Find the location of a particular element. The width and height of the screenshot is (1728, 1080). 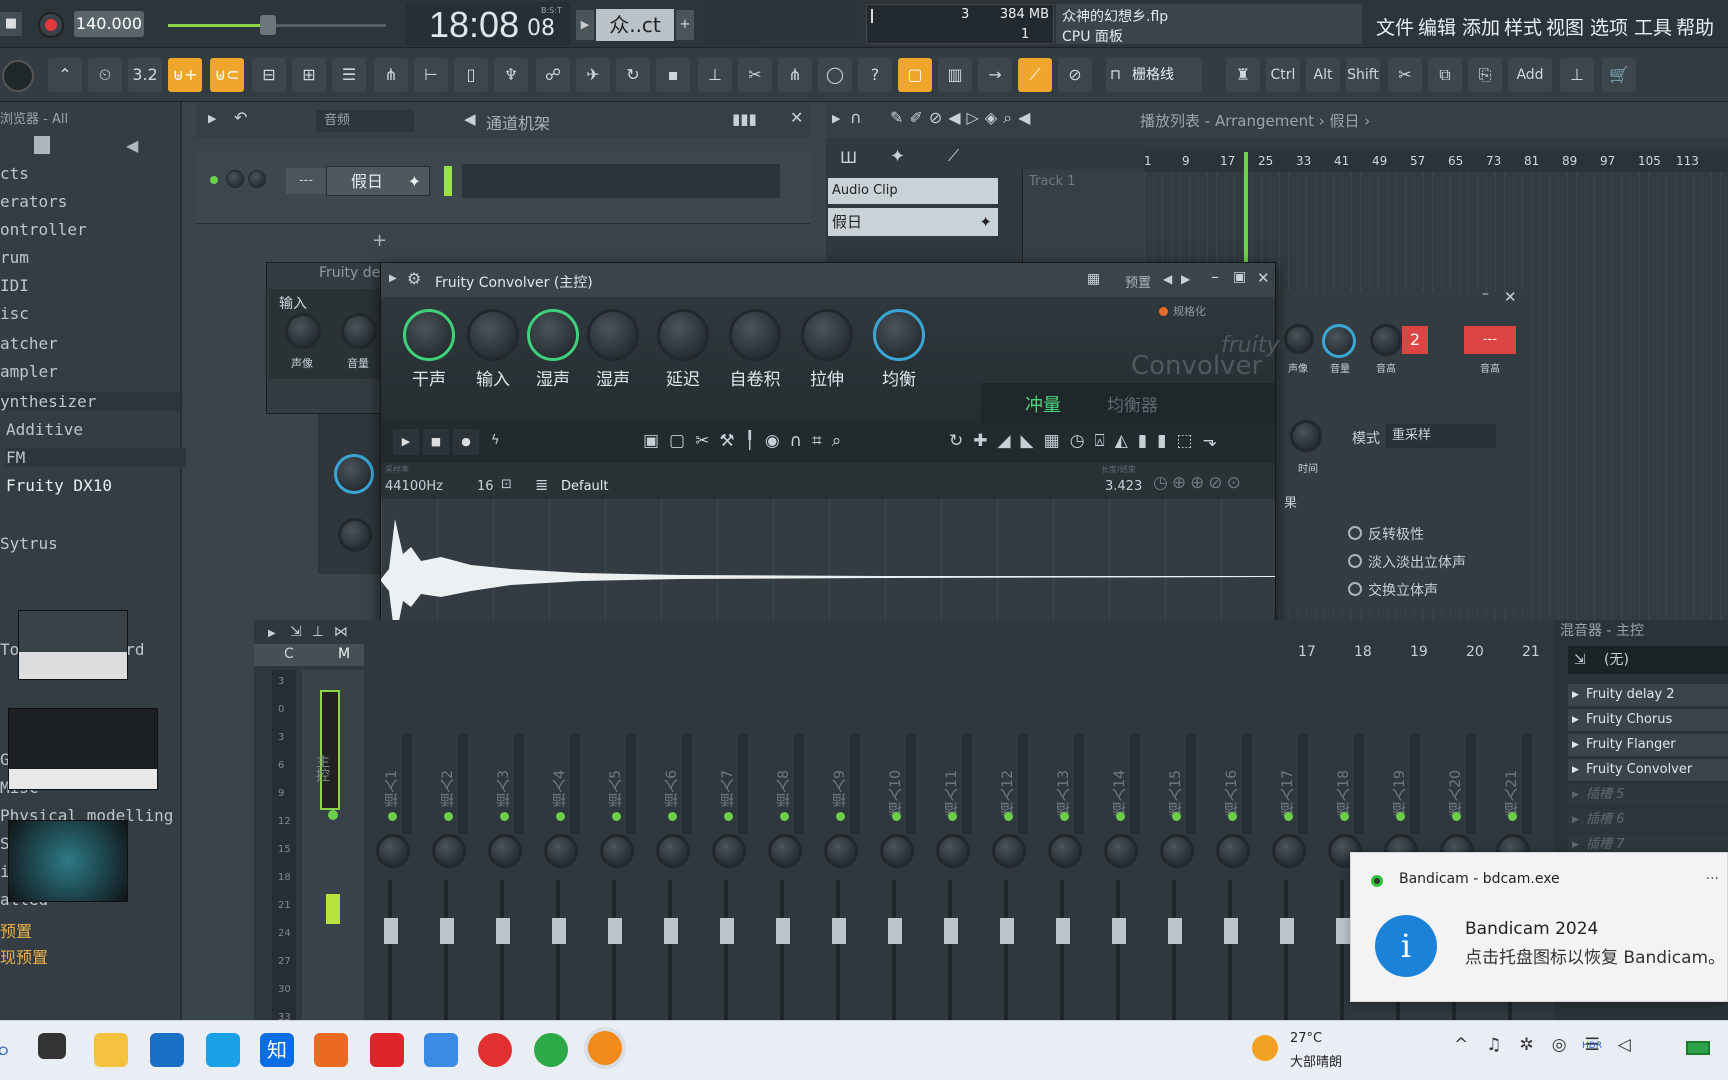

side-pan-knob is located at coordinates (303, 331).